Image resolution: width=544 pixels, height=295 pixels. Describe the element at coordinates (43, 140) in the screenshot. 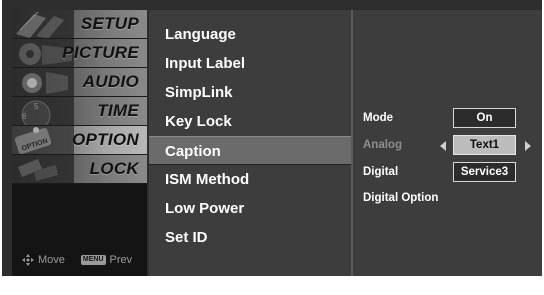

I see `option-badge-icon: OPTION` at that location.